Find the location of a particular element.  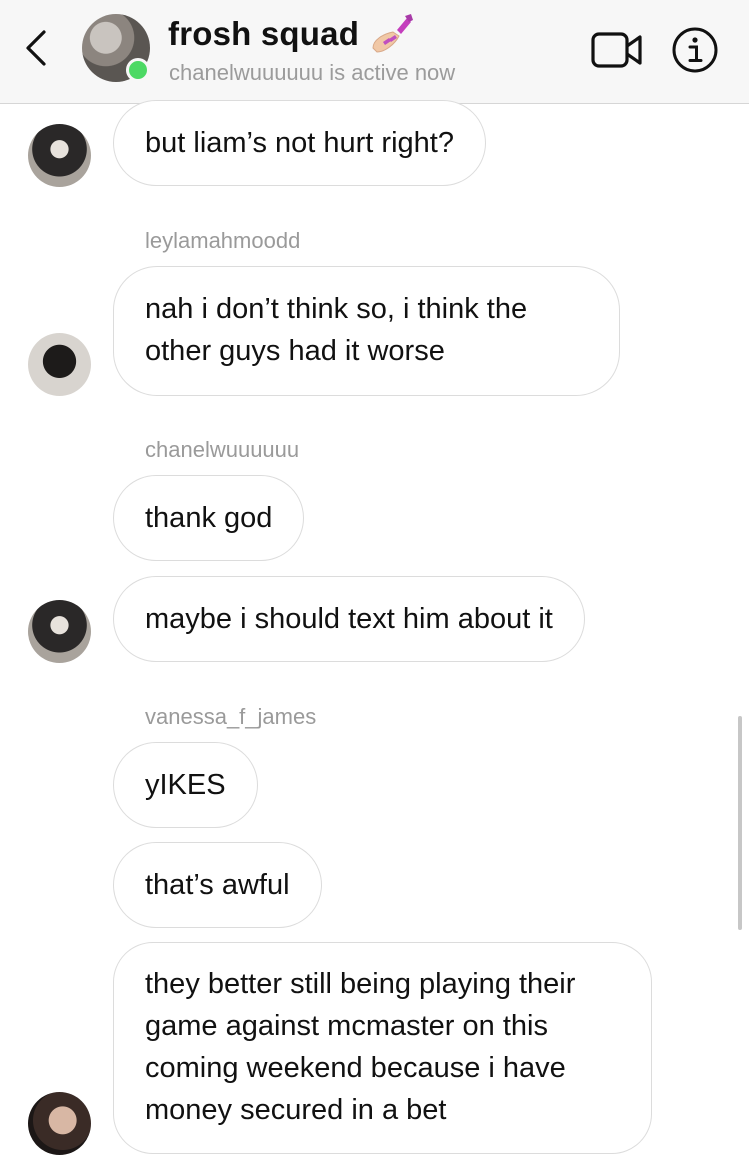

info-icon is located at coordinates (695, 50).